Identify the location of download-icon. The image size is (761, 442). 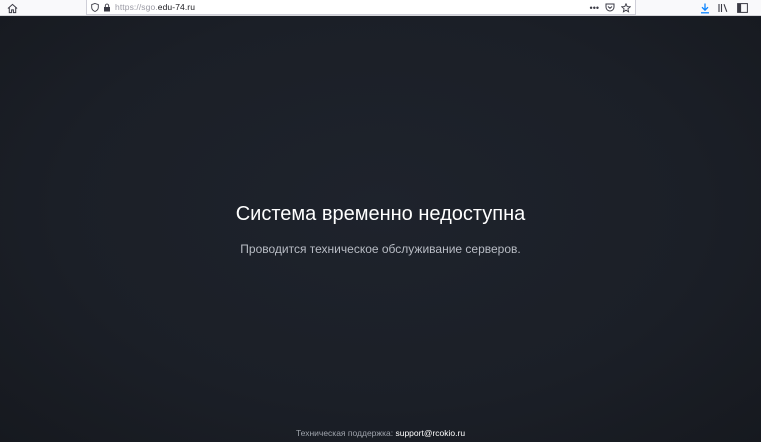
(705, 8).